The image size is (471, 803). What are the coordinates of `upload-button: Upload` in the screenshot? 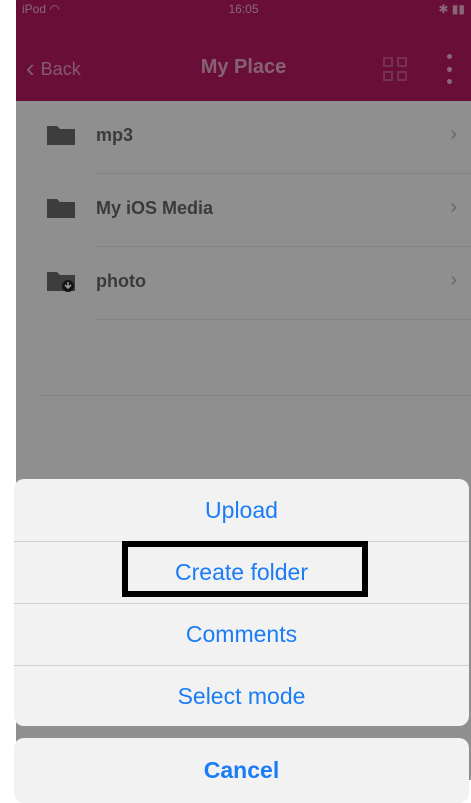 It's located at (241, 510).